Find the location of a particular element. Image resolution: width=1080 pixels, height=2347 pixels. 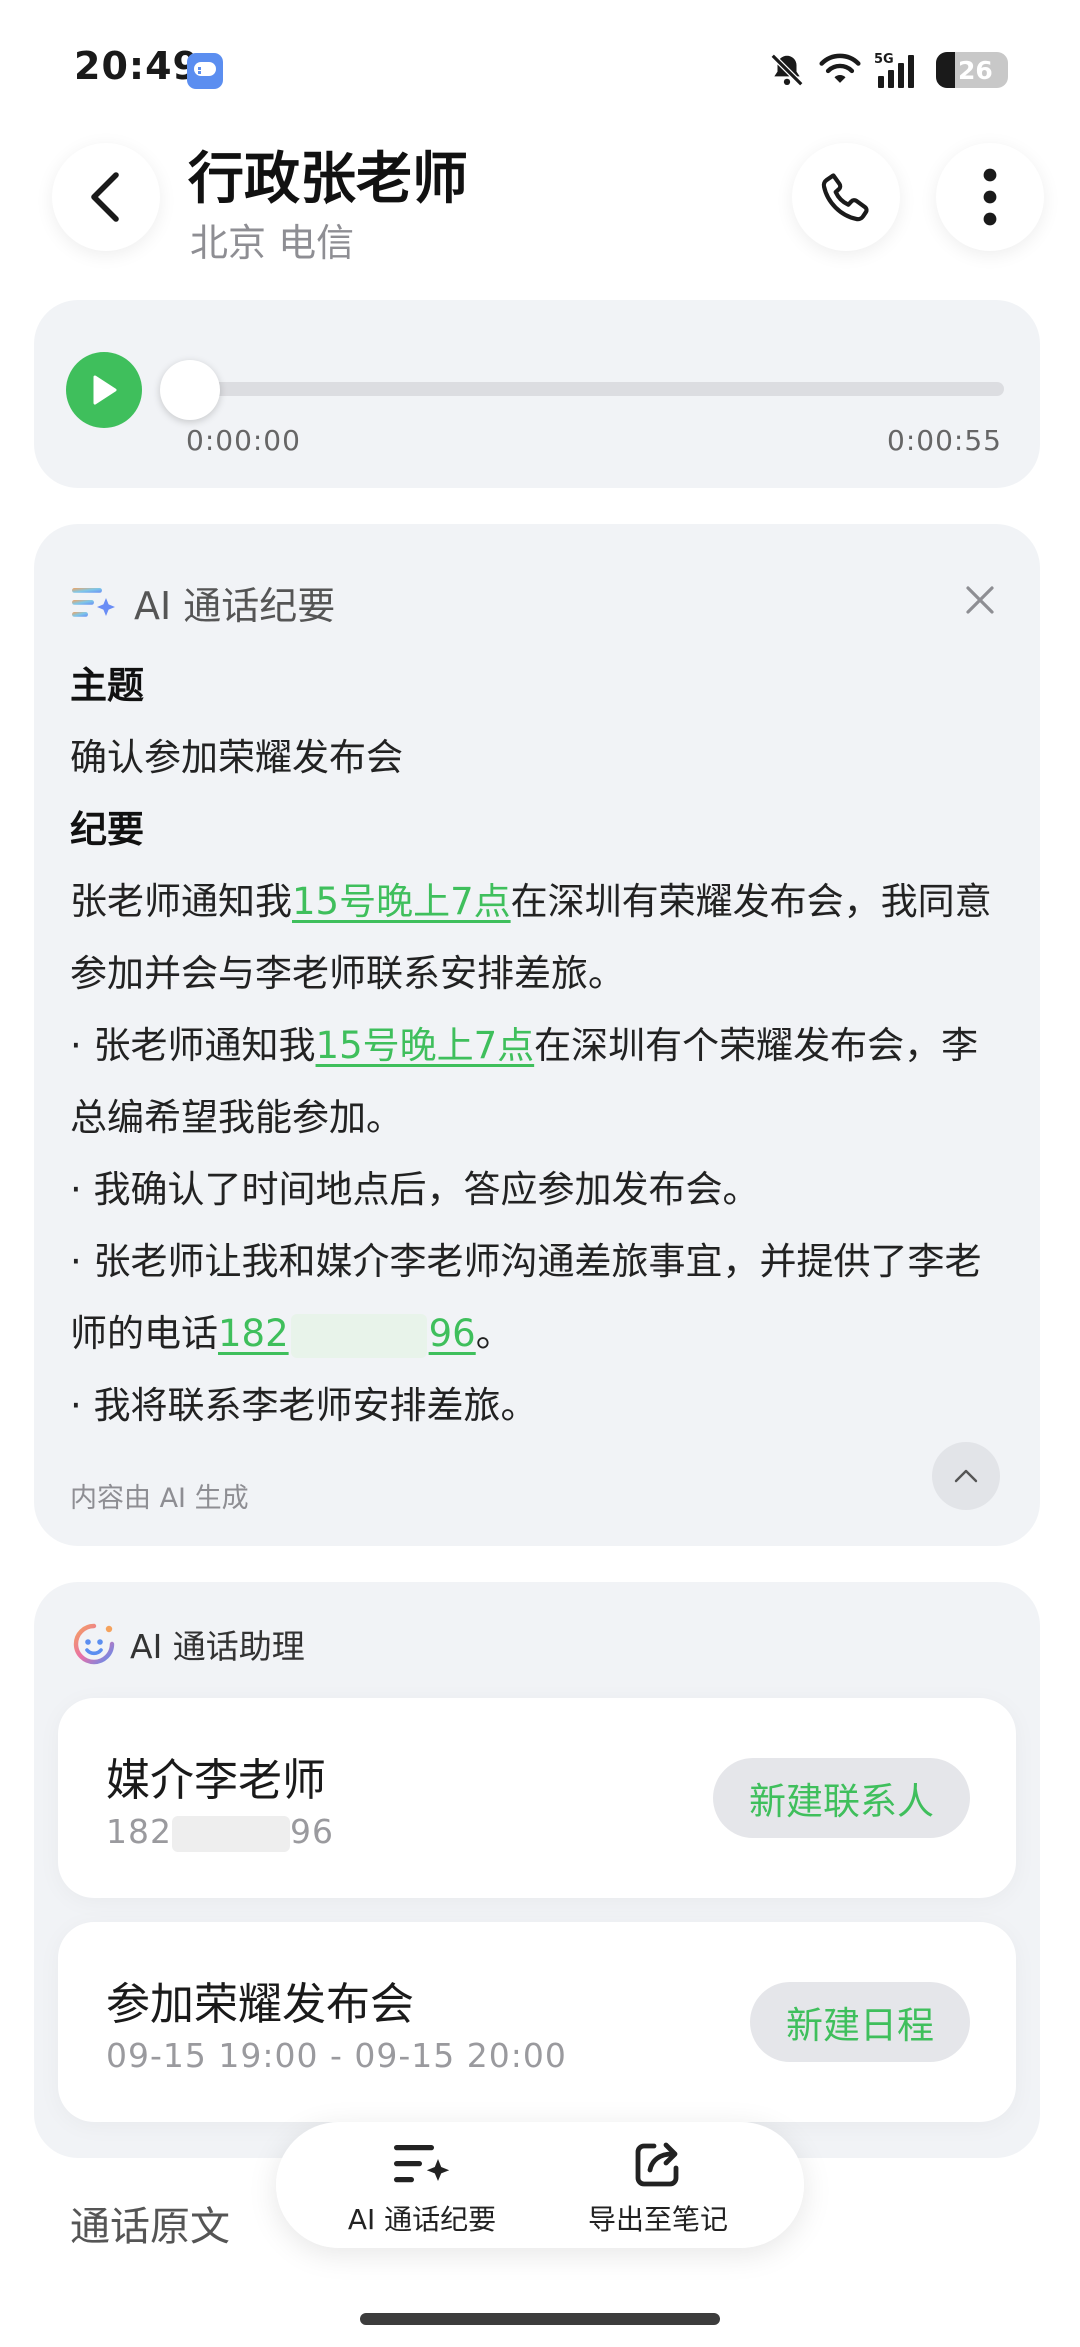

p1-text: 张老师通知我 is located at coordinates (181, 901).